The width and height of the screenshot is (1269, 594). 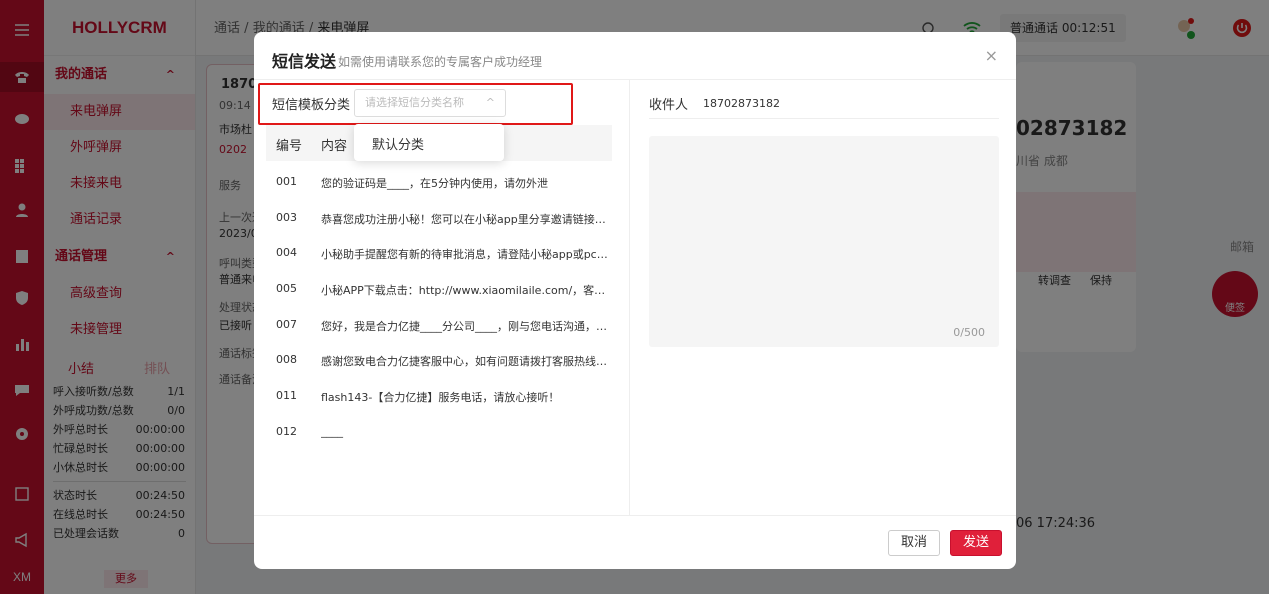 I want to click on highlight-box, so click(x=415, y=104).